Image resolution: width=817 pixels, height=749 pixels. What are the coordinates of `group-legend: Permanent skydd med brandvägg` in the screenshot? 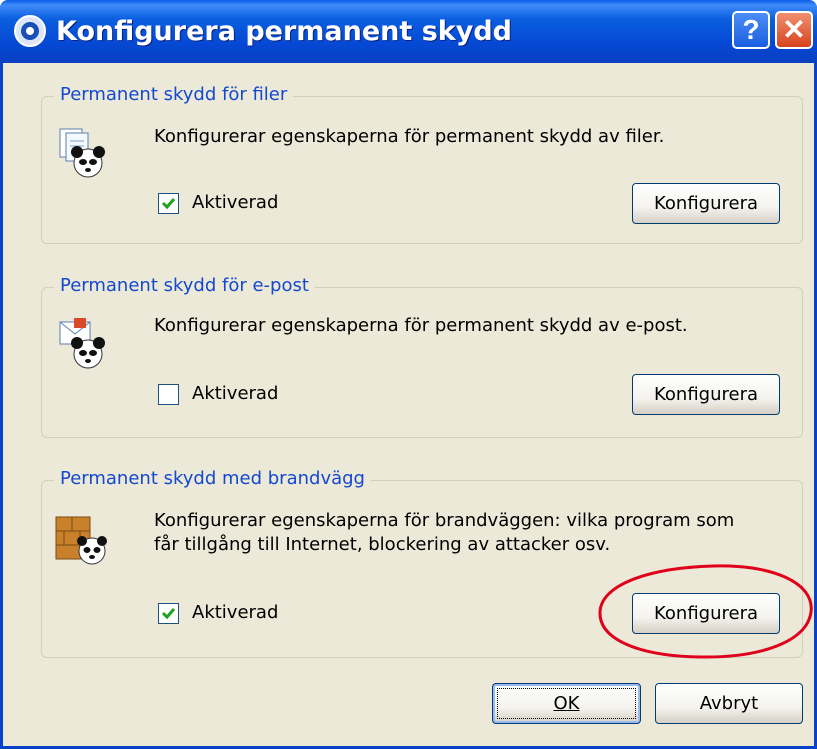 It's located at (212, 479).